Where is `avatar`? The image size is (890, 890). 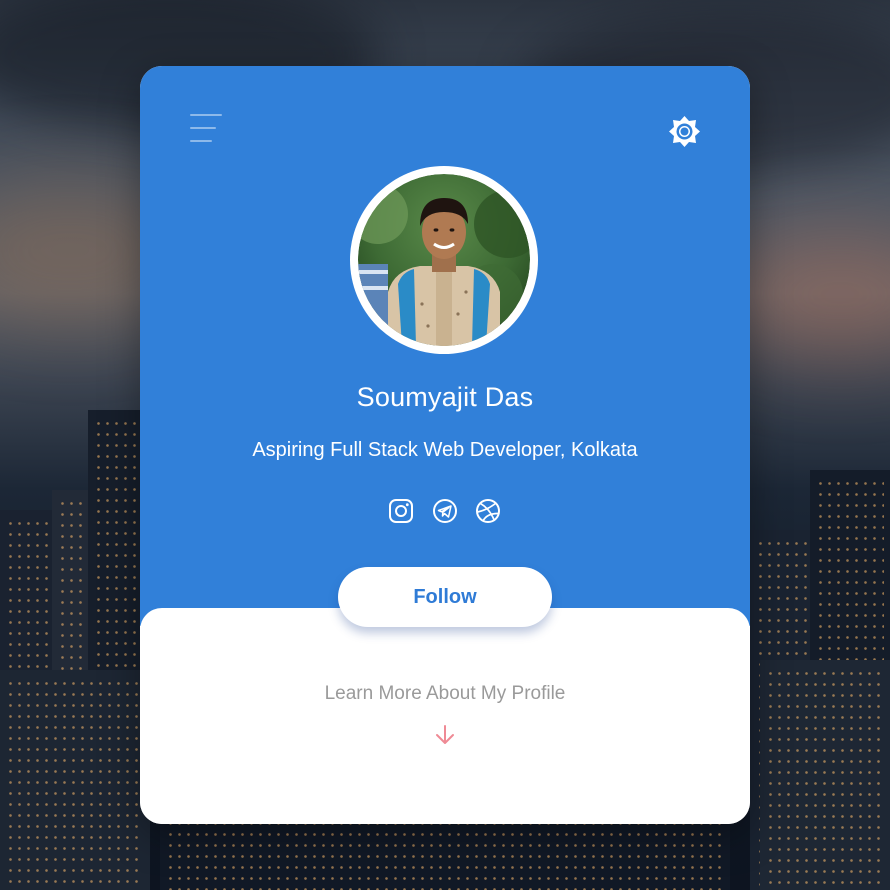
avatar is located at coordinates (444, 260).